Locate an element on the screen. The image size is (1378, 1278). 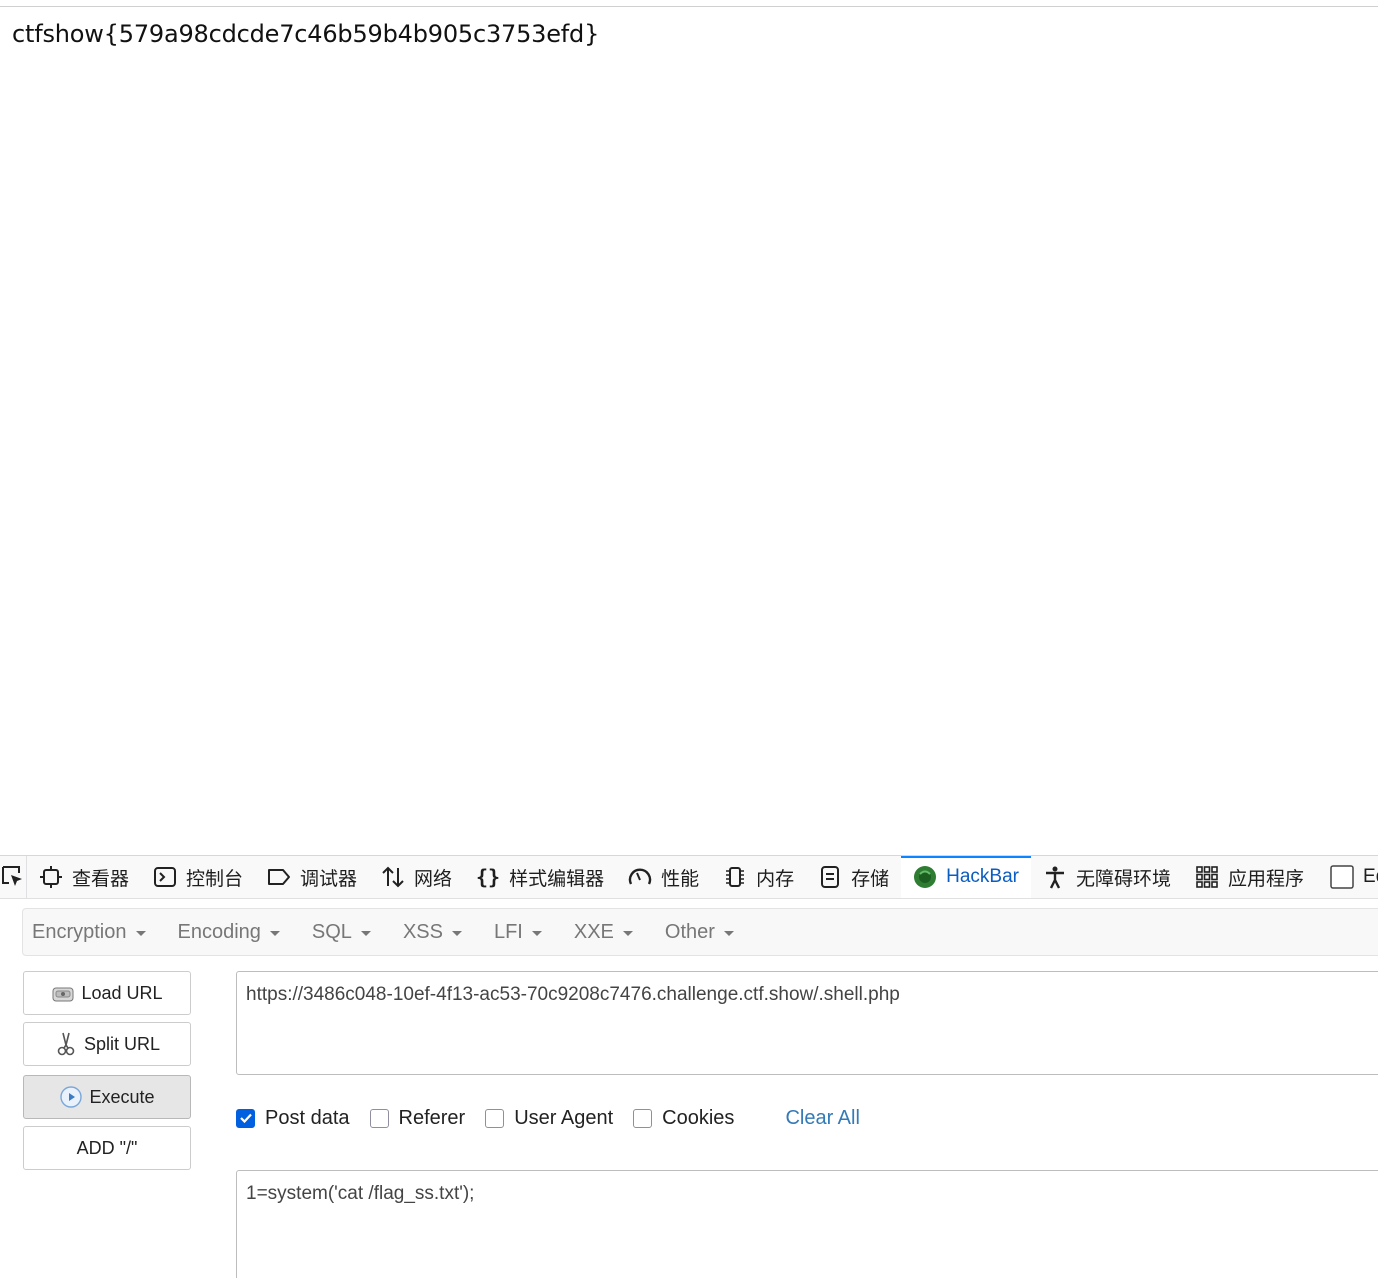
cookies-checkbox is located at coordinates (643, 1118).